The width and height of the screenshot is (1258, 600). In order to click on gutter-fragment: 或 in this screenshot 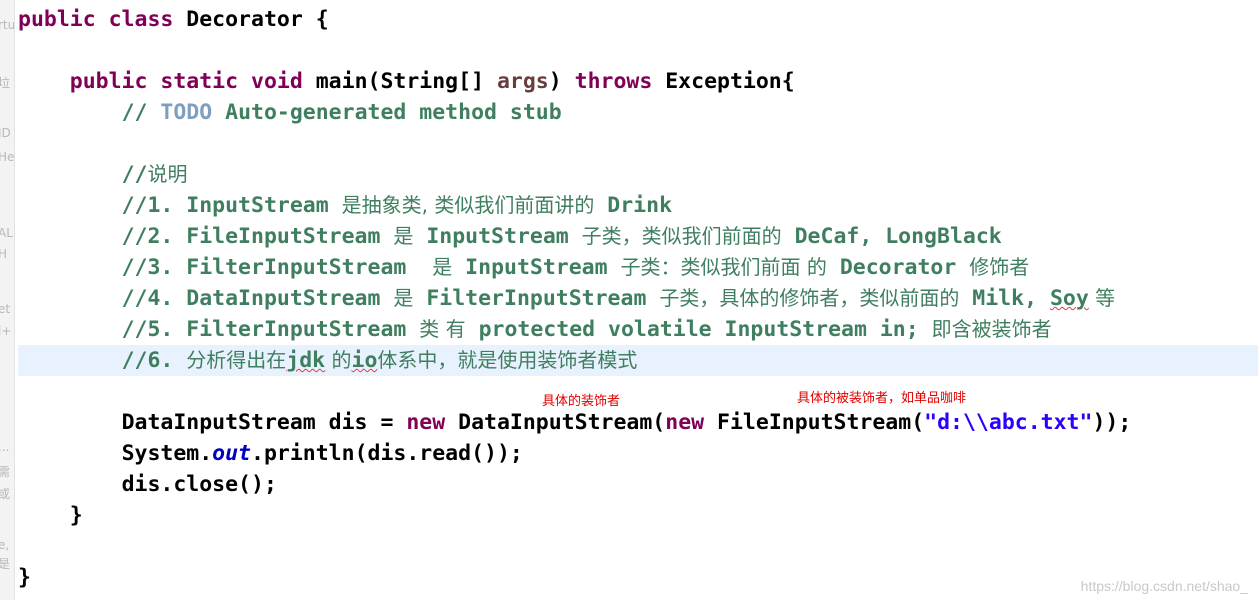, I will do `click(5, 493)`.